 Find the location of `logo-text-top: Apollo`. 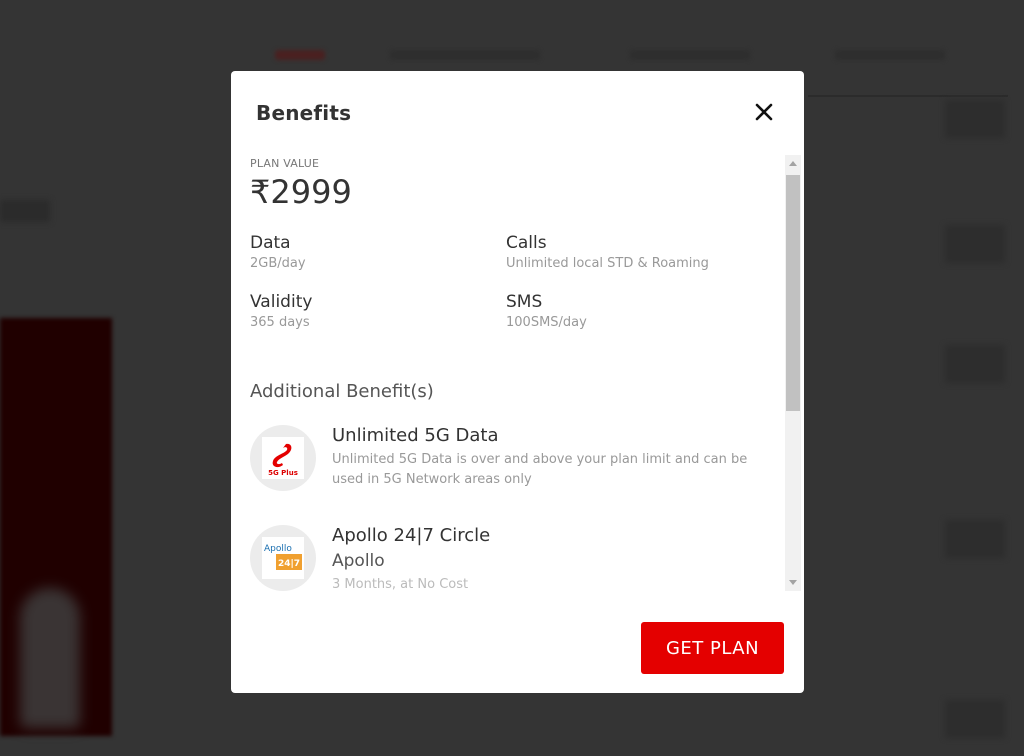

logo-text-top: Apollo is located at coordinates (278, 549).